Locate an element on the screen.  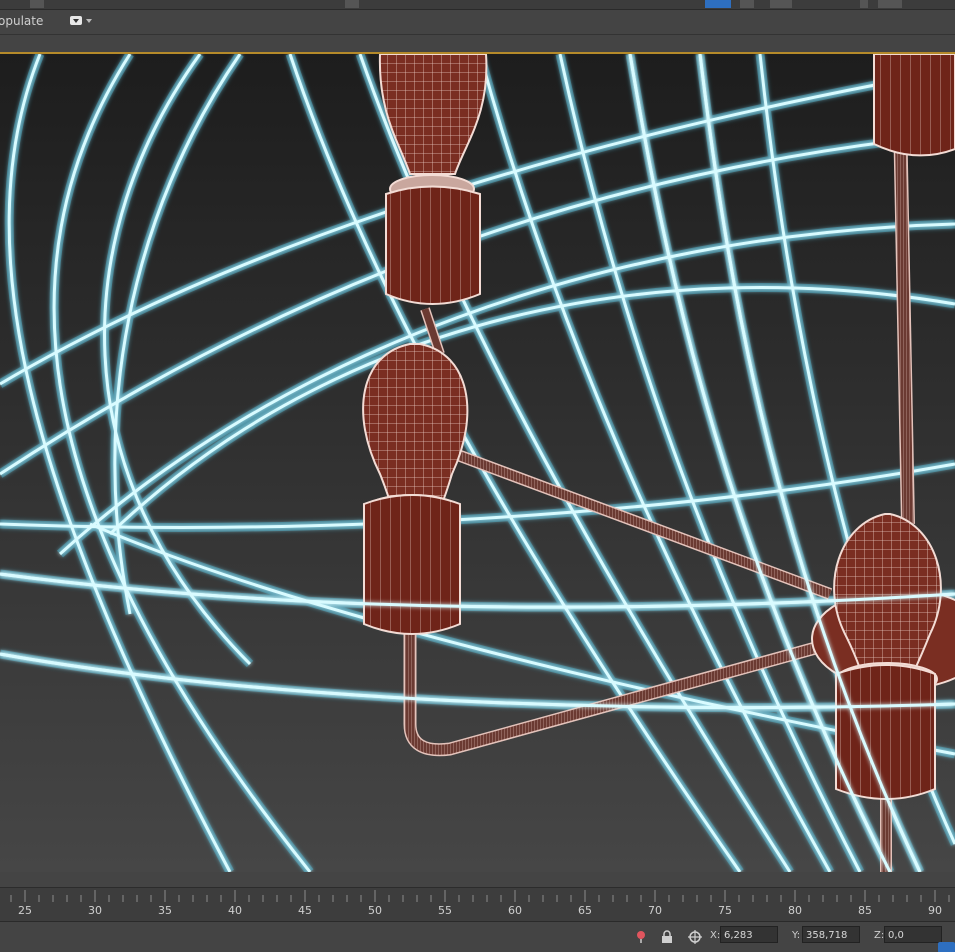
x-coord-field: 6,283 is located at coordinates (749, 934).